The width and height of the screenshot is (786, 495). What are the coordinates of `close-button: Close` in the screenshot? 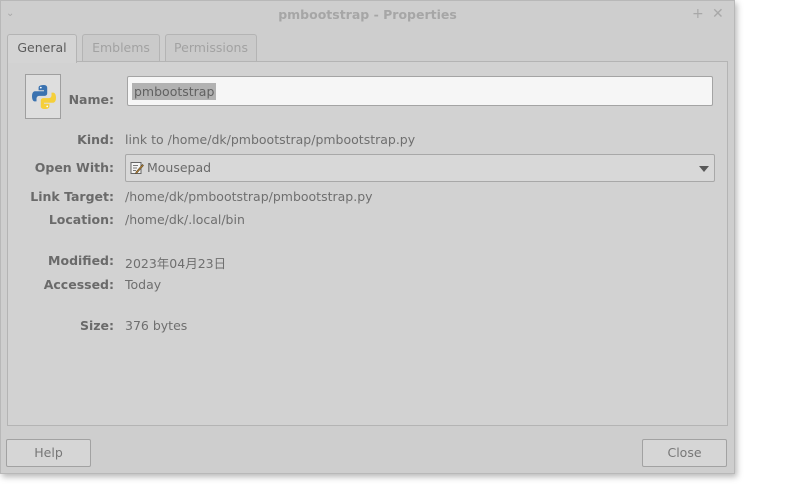 It's located at (684, 453).